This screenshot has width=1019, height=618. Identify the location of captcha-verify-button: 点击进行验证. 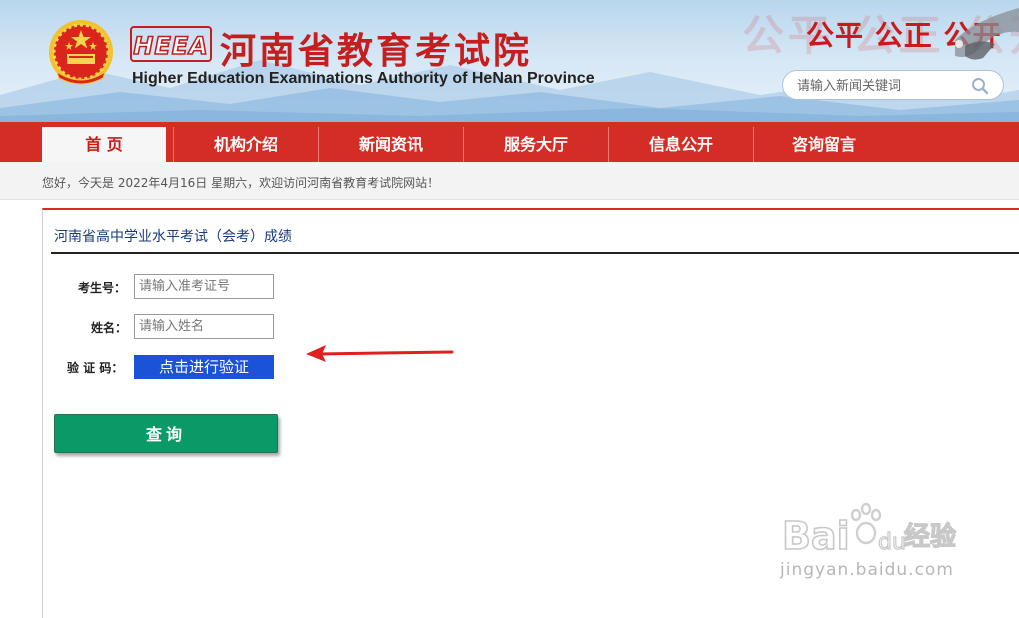
(204, 367).